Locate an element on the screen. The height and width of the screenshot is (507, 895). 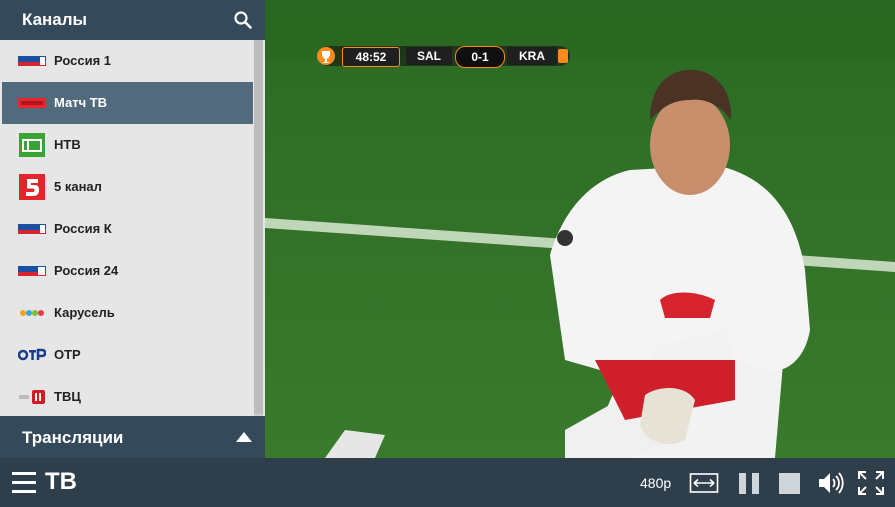
channel-item-channel5: 5 канал is located at coordinates (127, 187).